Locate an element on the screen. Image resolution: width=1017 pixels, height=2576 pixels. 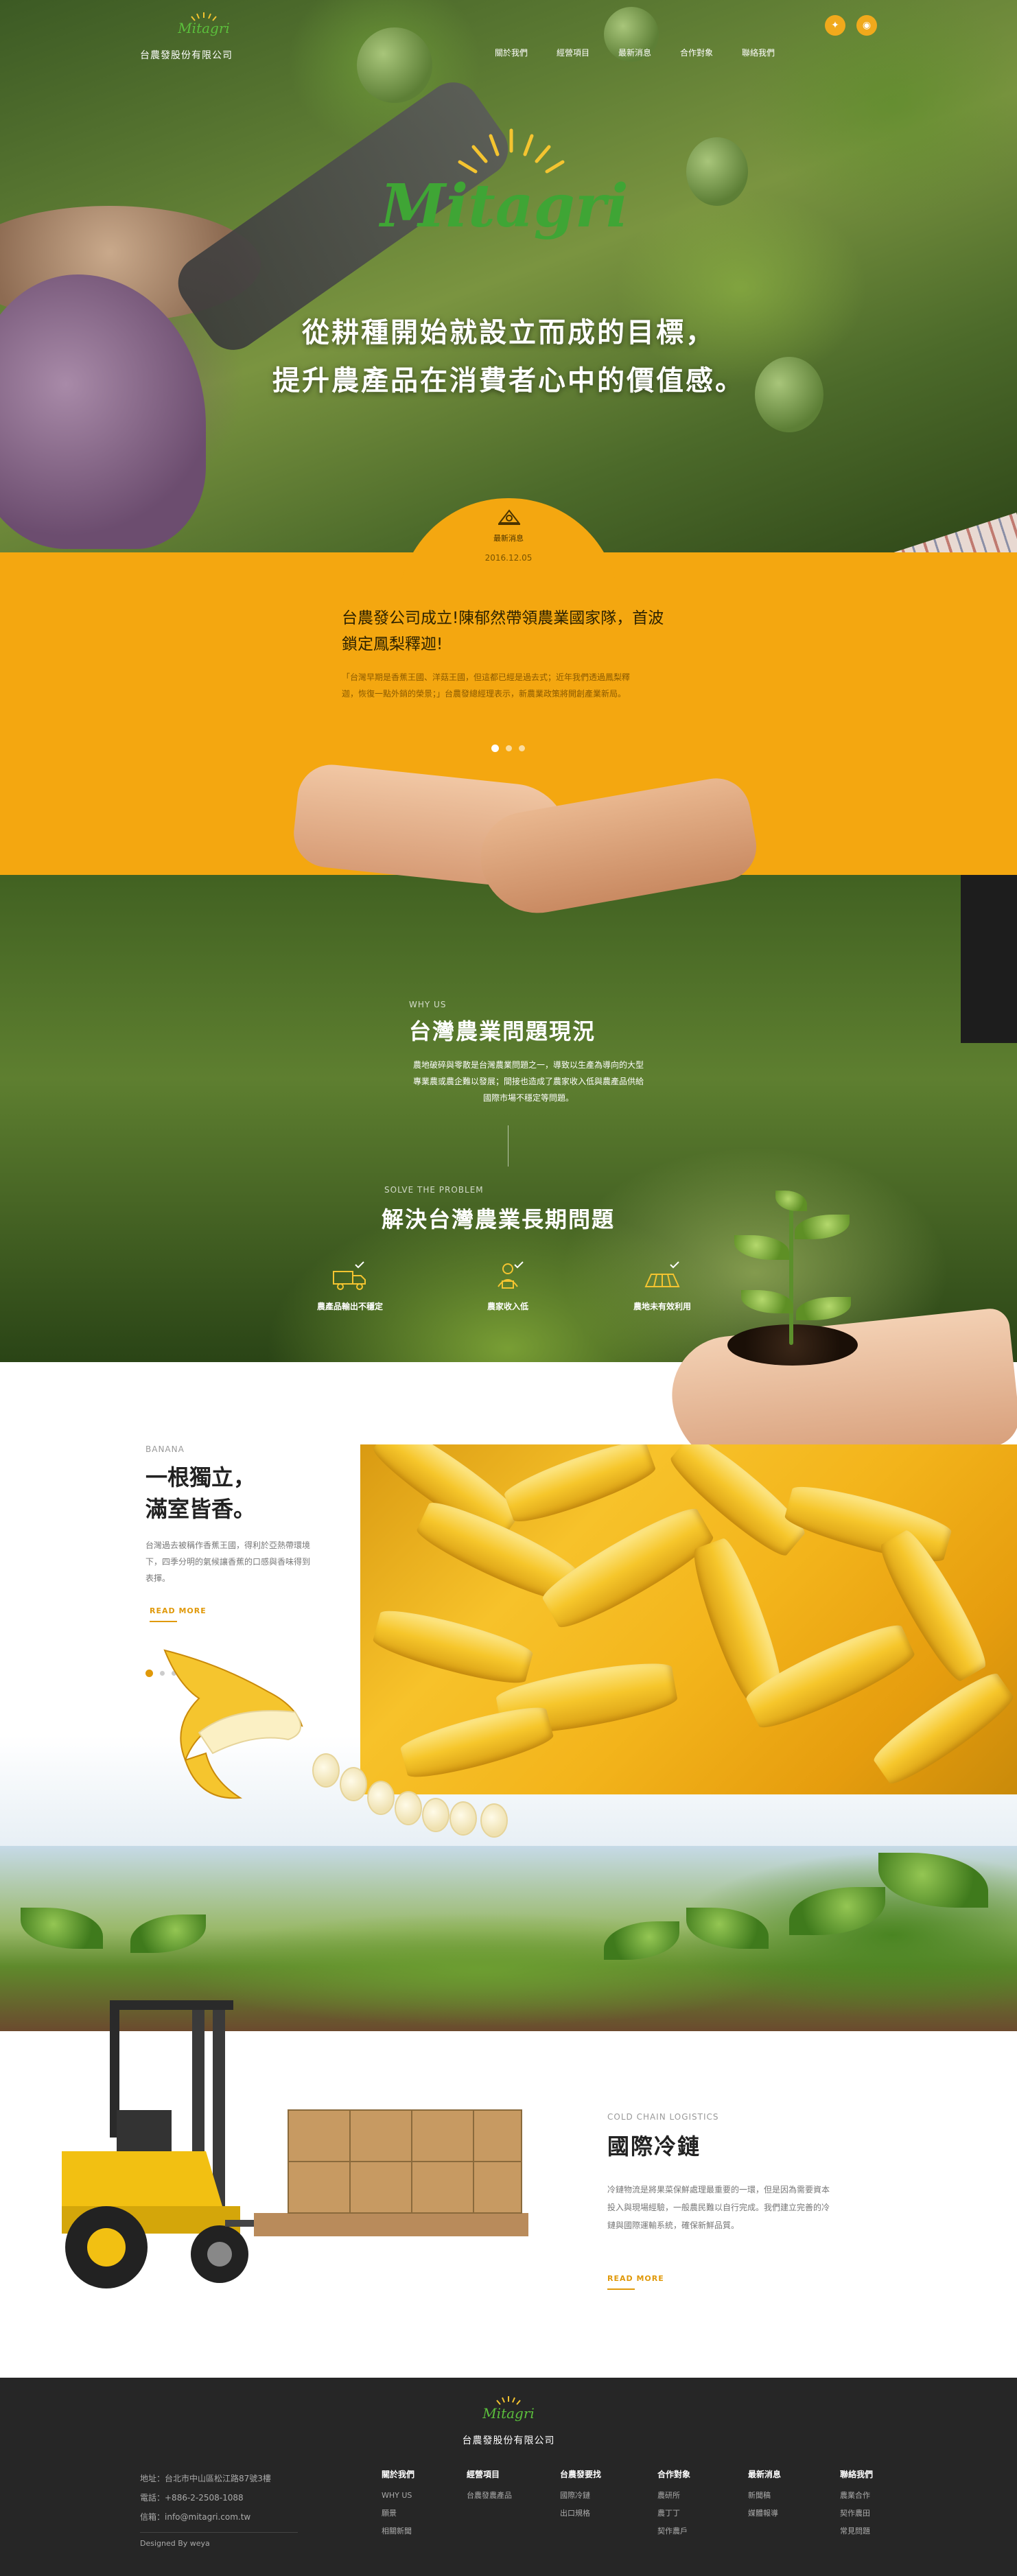
footer-link: 契作農戶 is located at coordinates (695, 2531).